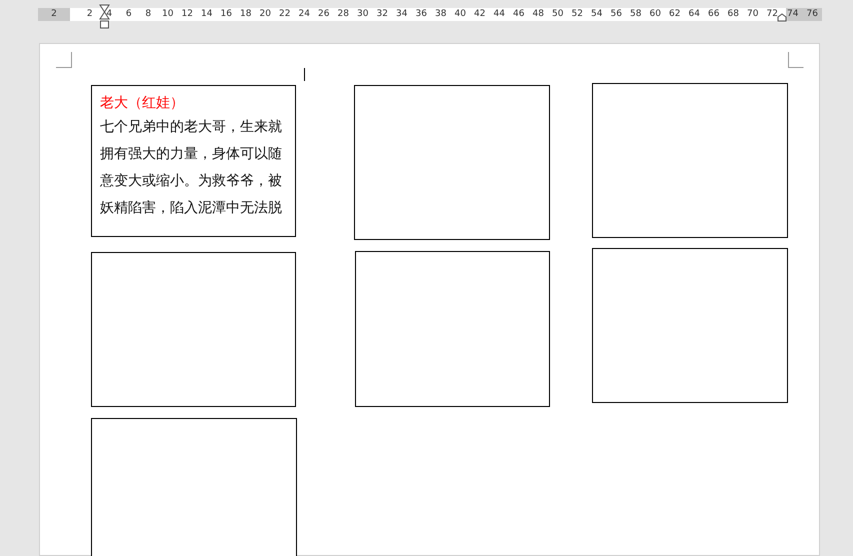  What do you see at coordinates (167, 14) in the screenshot?
I see `ruler-number: 10` at bounding box center [167, 14].